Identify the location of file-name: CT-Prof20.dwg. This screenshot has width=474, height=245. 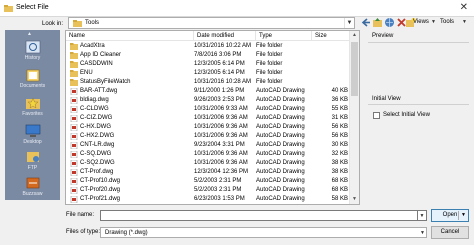
(100, 190).